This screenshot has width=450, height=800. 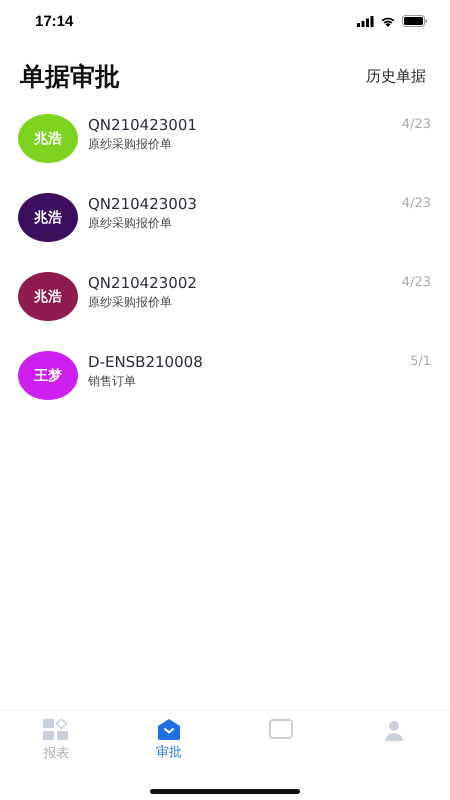 What do you see at coordinates (240, 204) in the screenshot?
I see `document-number: QN210423003` at bounding box center [240, 204].